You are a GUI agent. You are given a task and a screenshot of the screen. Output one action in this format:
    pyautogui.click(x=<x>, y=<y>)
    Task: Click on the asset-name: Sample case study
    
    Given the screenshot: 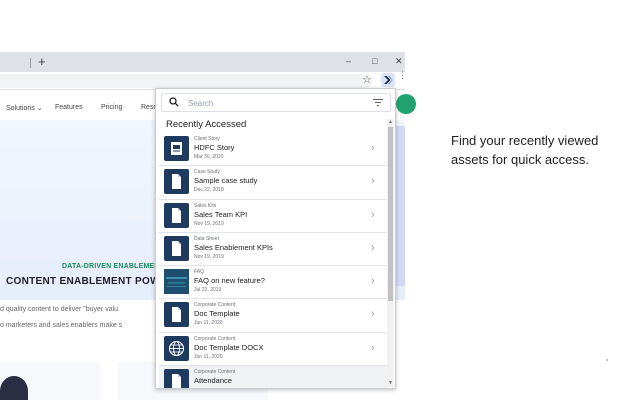 What is the action you would take?
    pyautogui.click(x=226, y=181)
    